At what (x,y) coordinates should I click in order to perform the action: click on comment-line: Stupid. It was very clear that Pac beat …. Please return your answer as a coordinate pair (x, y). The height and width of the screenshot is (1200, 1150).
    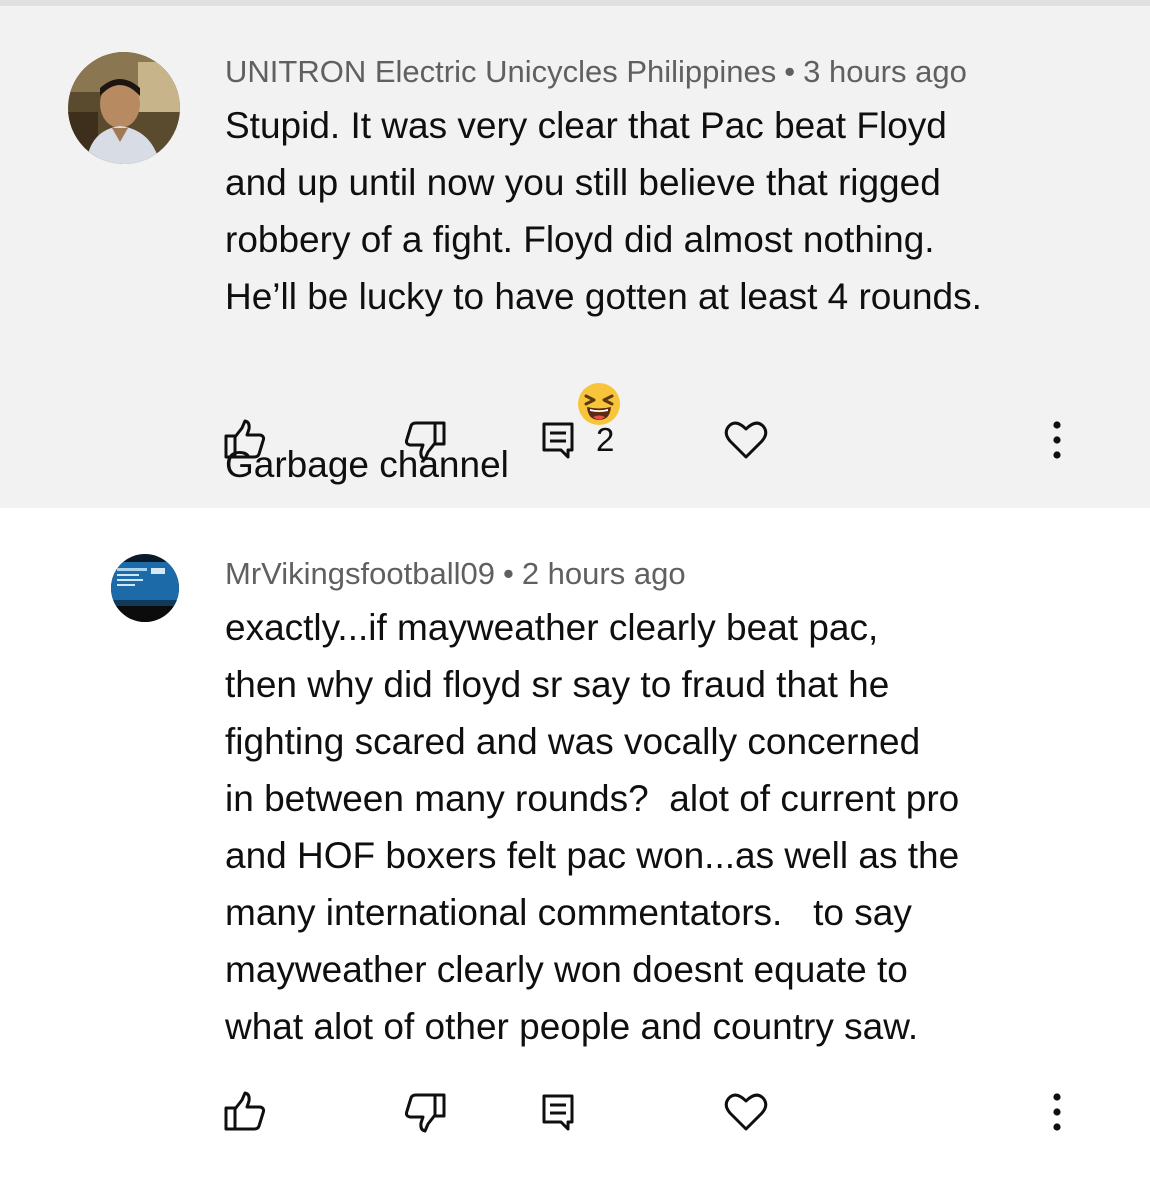
    Looking at the image, I should click on (586, 125).